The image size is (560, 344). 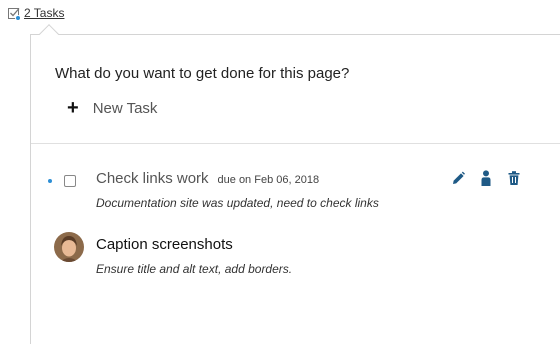 What do you see at coordinates (73, 108) in the screenshot?
I see `plus-icon: +` at bounding box center [73, 108].